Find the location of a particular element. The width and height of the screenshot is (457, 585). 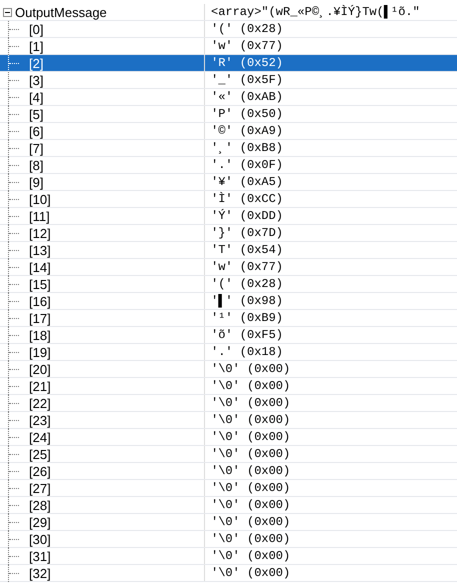

element-index: [16] is located at coordinates (40, 301).